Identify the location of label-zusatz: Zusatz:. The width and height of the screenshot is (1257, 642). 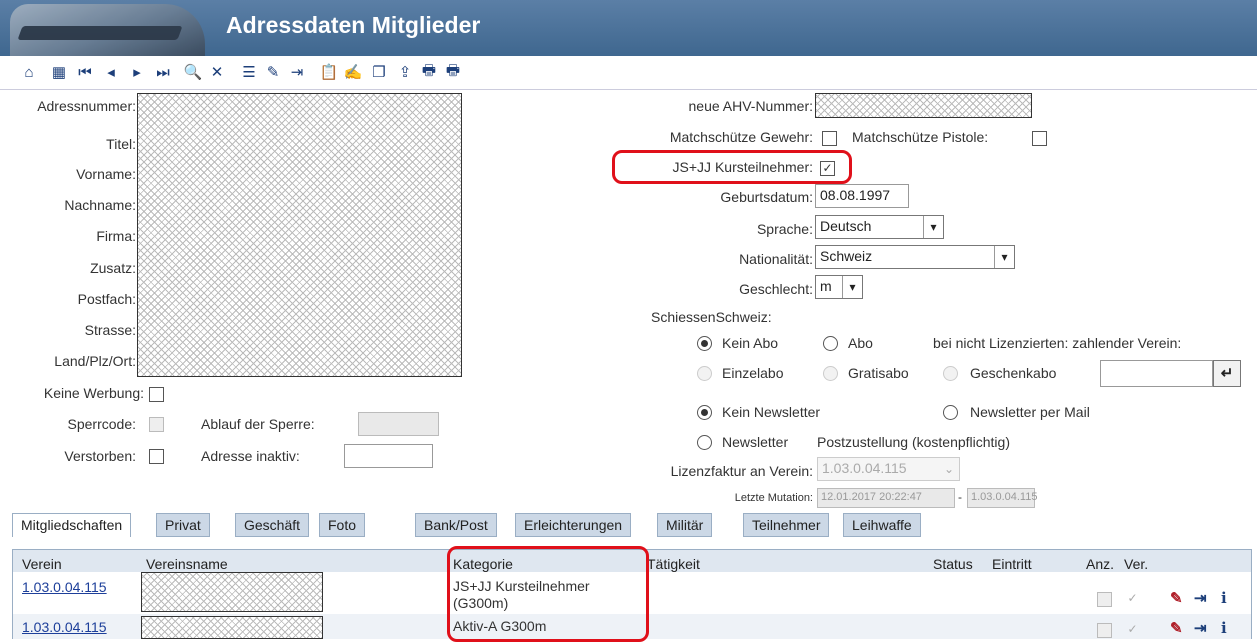
(113, 268).